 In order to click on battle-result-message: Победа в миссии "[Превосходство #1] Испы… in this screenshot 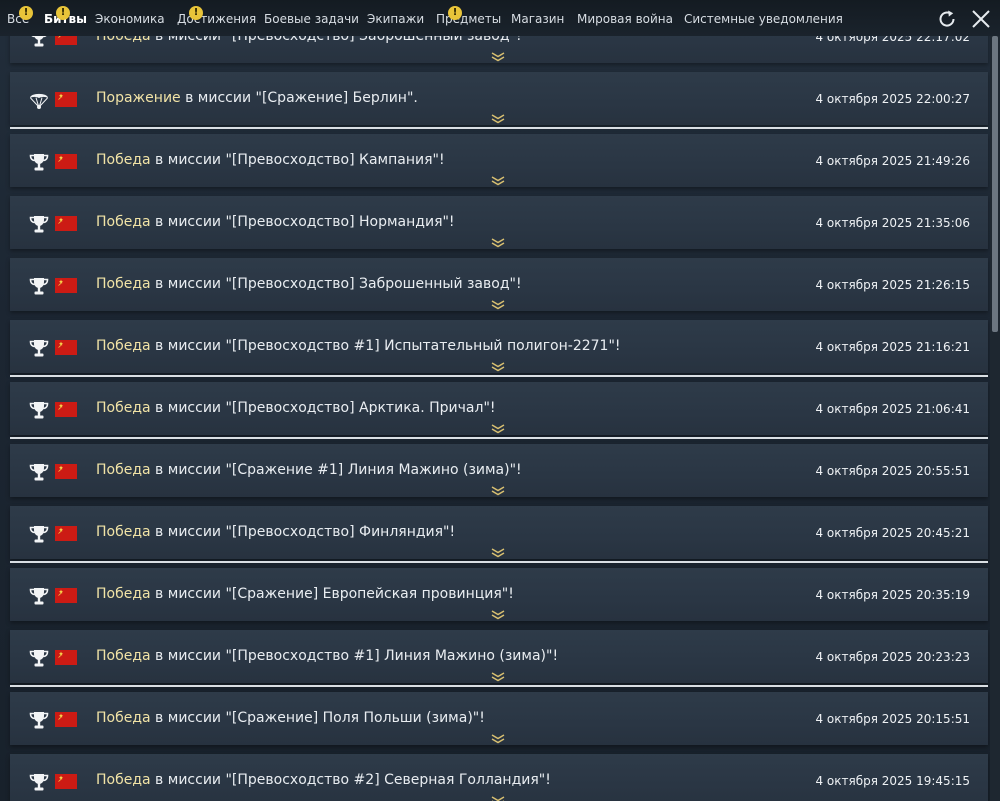, I will do `click(358, 346)`.